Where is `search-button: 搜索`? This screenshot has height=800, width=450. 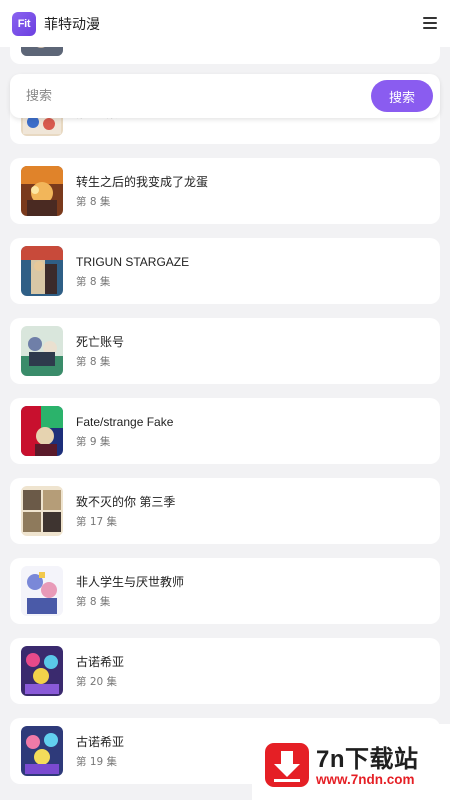
search-button: 搜索 is located at coordinates (402, 96).